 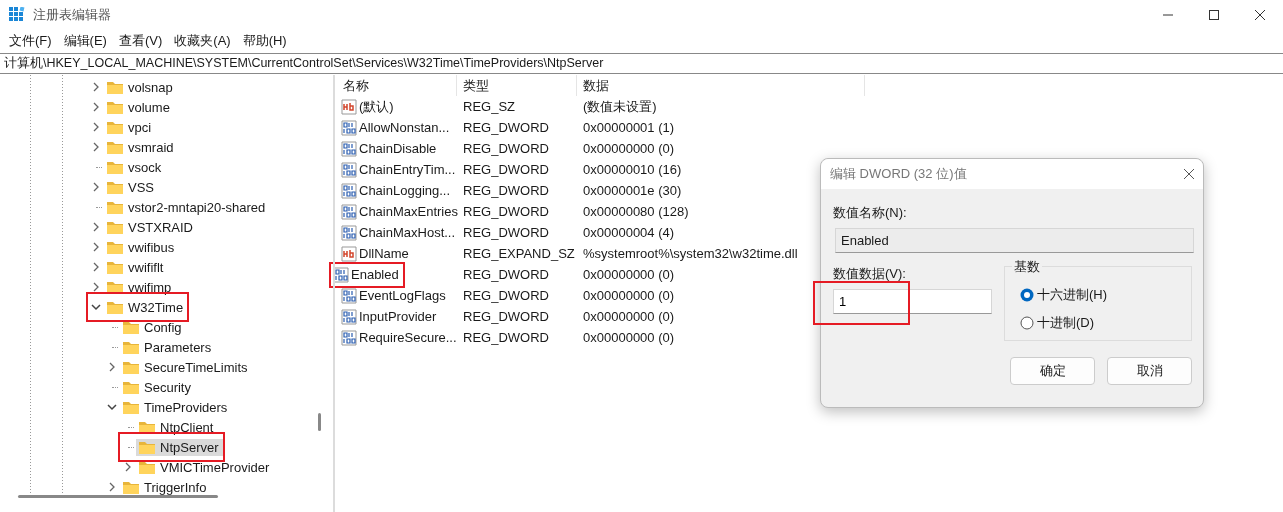 I want to click on tree-item: vsmraid, so click(x=141, y=147).